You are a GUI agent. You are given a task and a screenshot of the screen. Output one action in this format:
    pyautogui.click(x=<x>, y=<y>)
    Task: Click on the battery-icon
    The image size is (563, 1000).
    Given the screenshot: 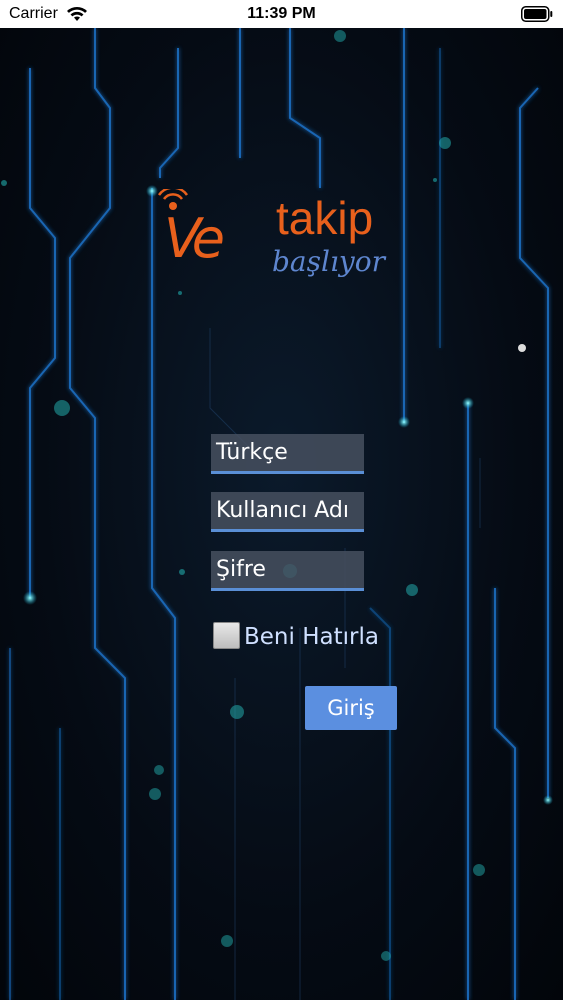 What is the action you would take?
    pyautogui.click(x=537, y=16)
    